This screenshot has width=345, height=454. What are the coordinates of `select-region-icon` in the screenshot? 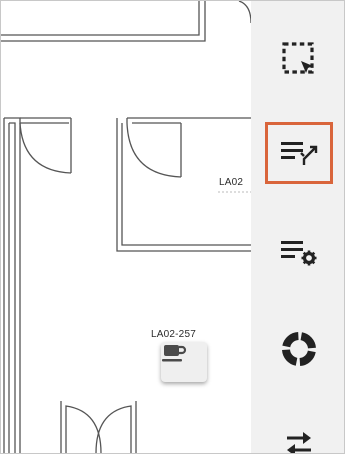 It's located at (298, 58).